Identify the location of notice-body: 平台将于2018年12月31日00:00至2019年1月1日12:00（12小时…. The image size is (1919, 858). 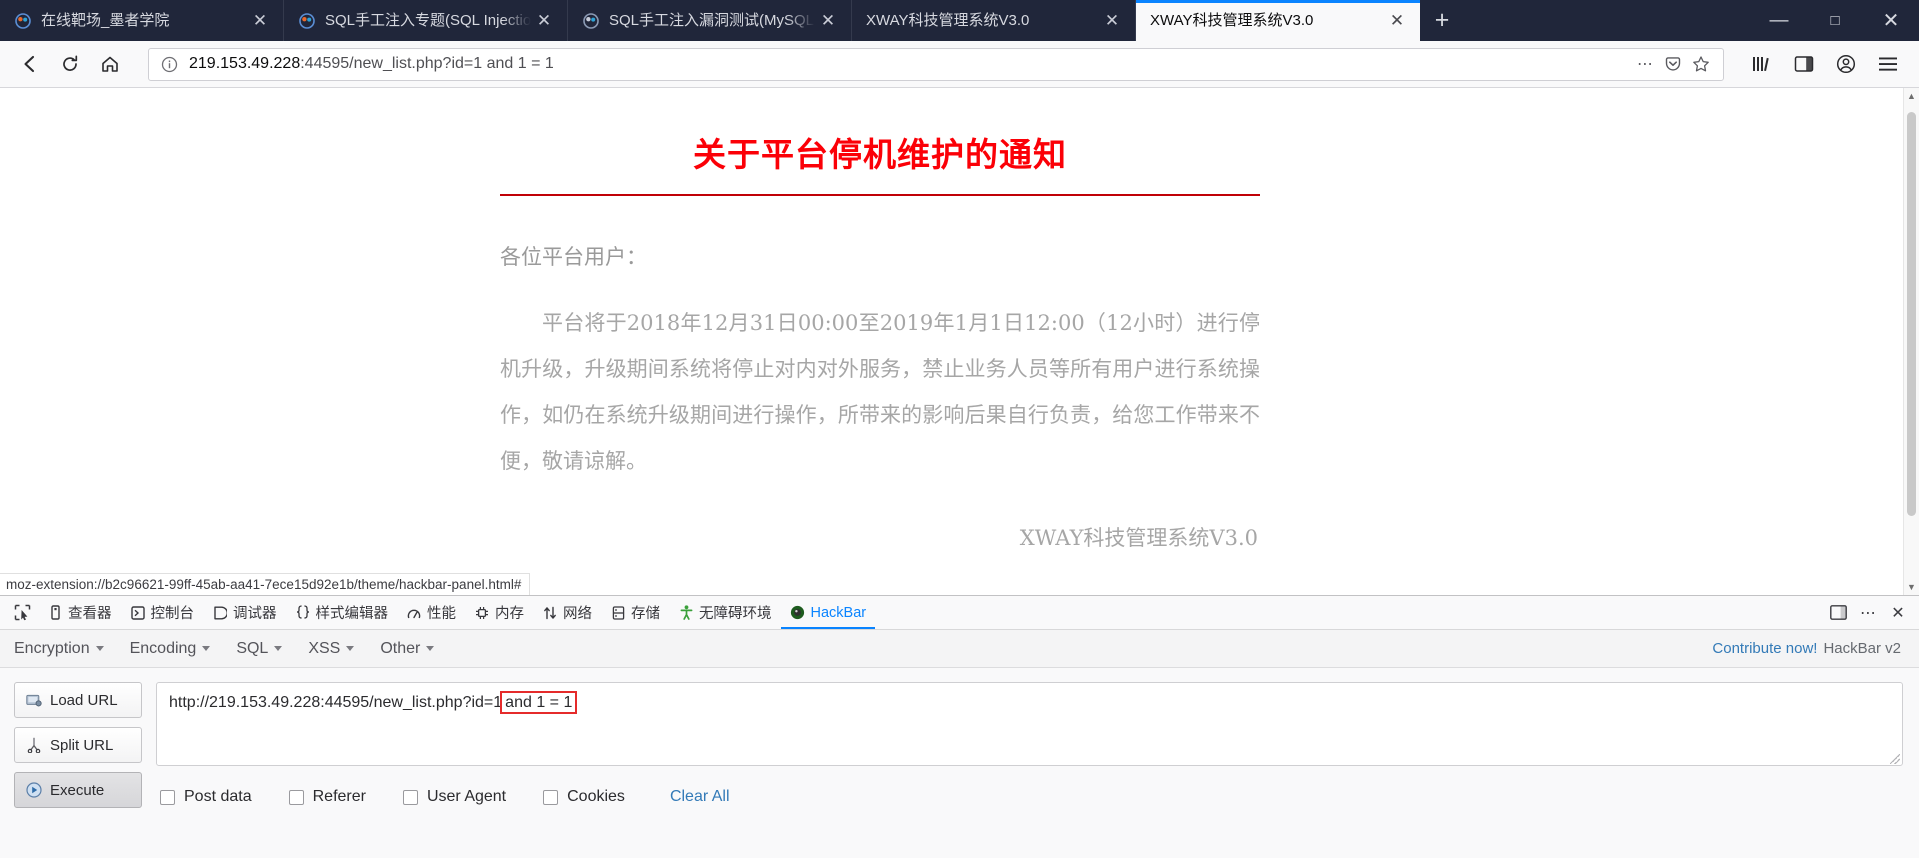
(880, 392).